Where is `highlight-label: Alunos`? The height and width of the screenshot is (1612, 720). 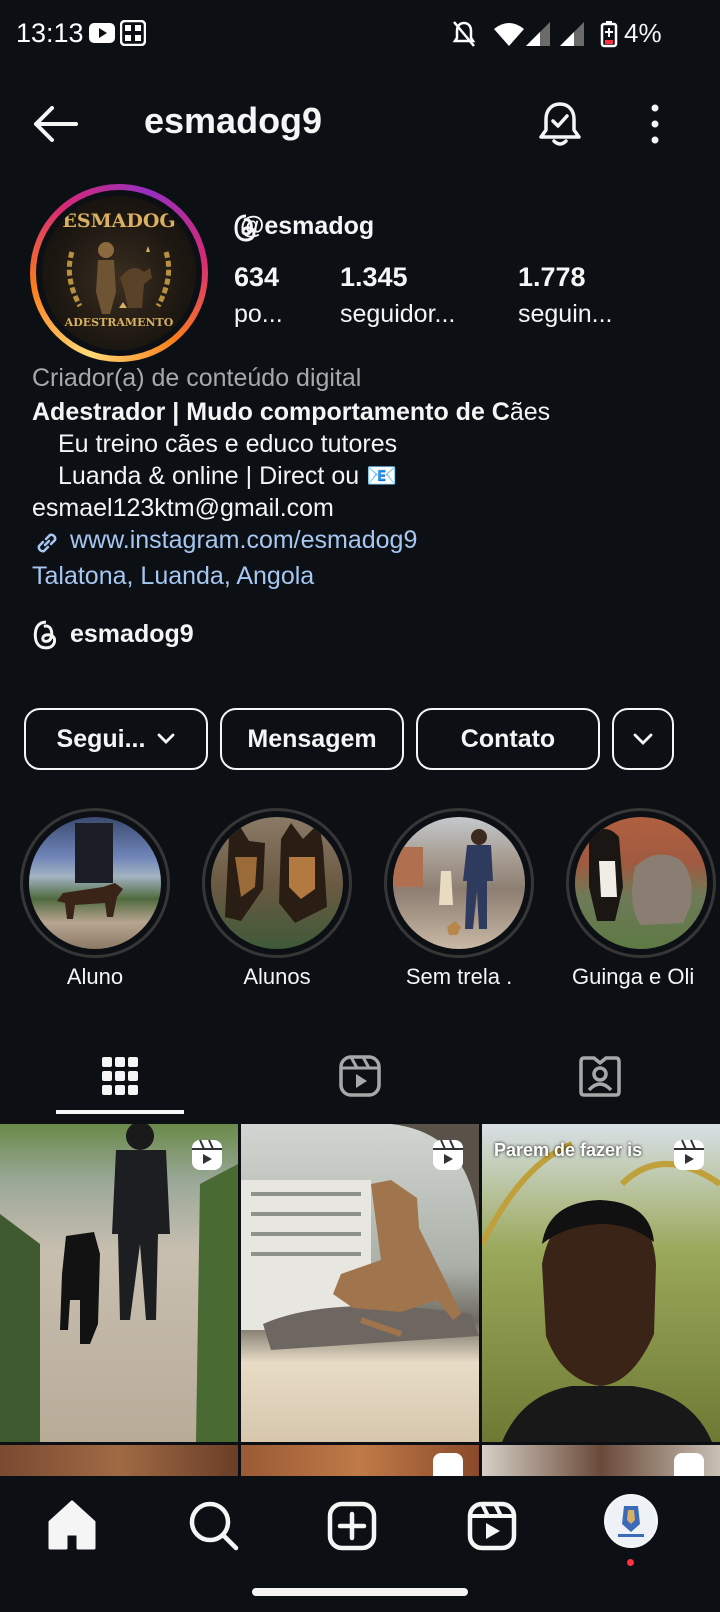 highlight-label: Alunos is located at coordinates (277, 976).